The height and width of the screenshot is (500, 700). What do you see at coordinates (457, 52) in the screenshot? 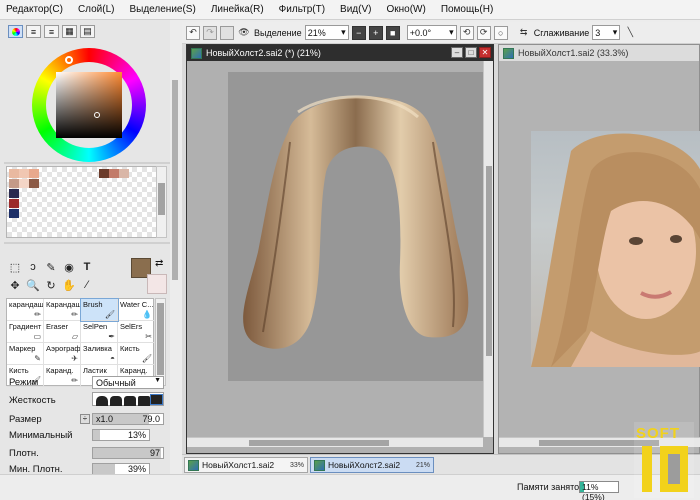
I see `minimize-icon: –` at bounding box center [457, 52].